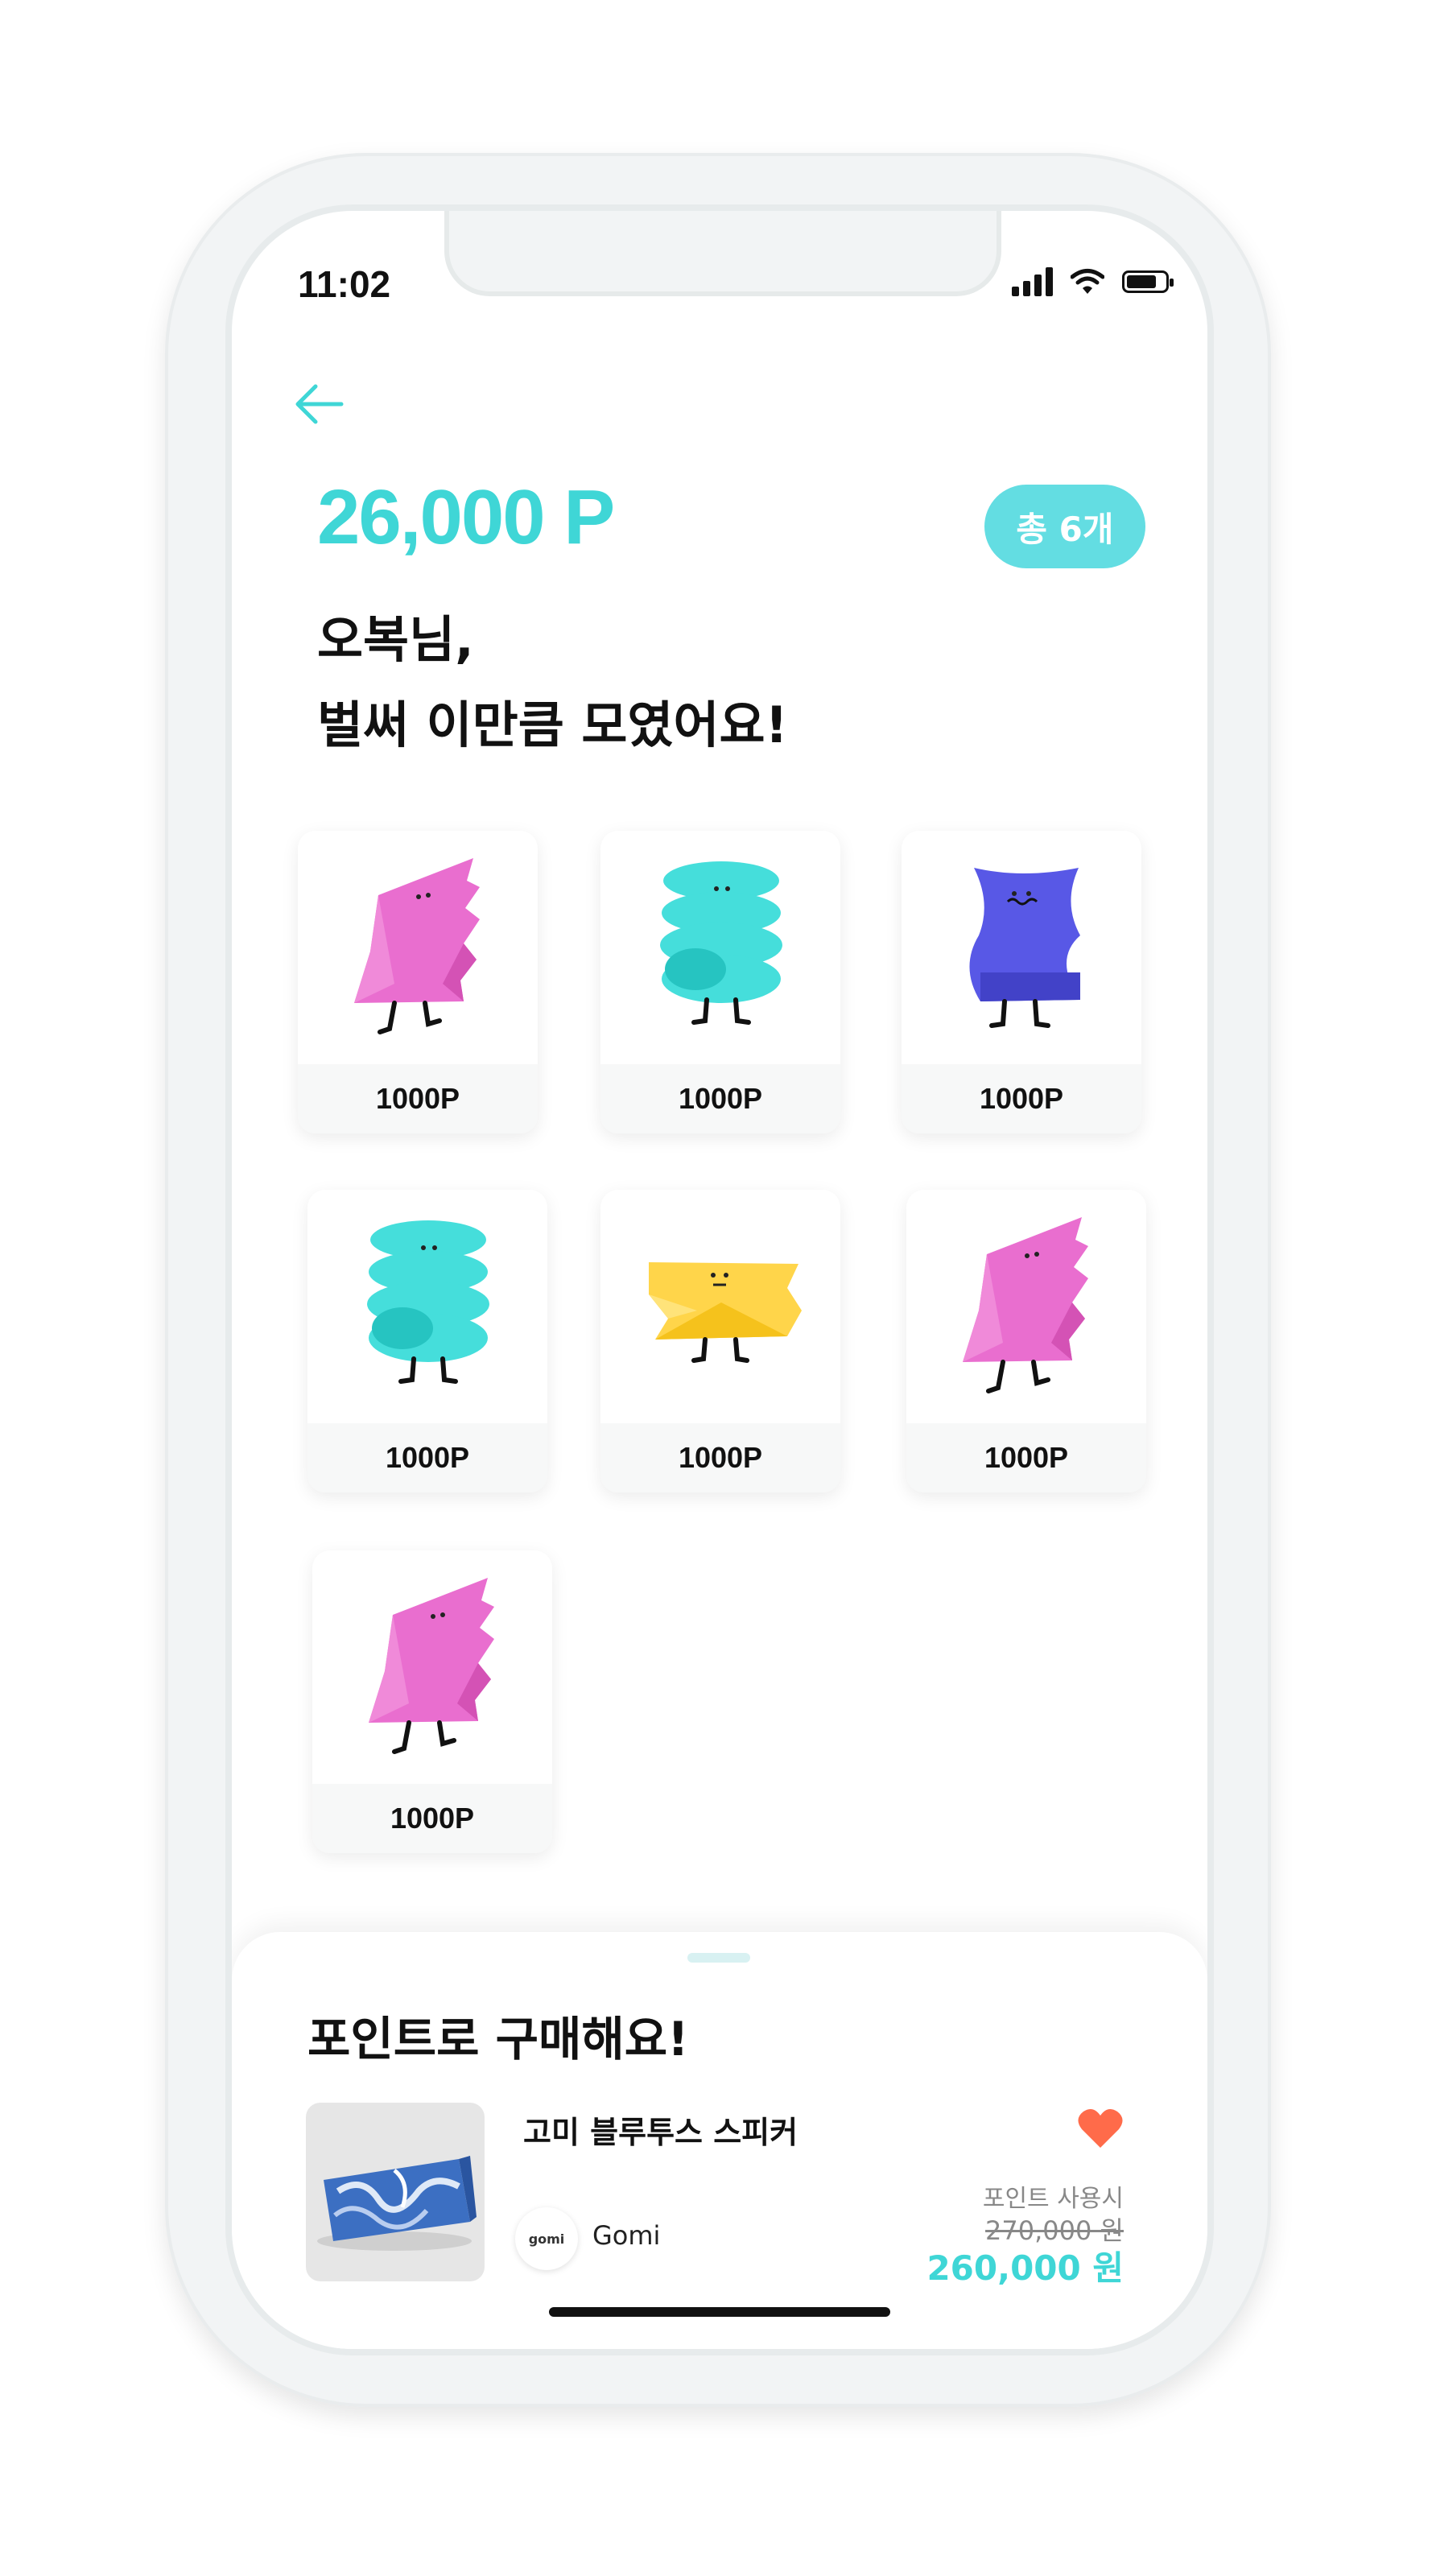  I want to click on blue-character-icon, so click(1024, 948).